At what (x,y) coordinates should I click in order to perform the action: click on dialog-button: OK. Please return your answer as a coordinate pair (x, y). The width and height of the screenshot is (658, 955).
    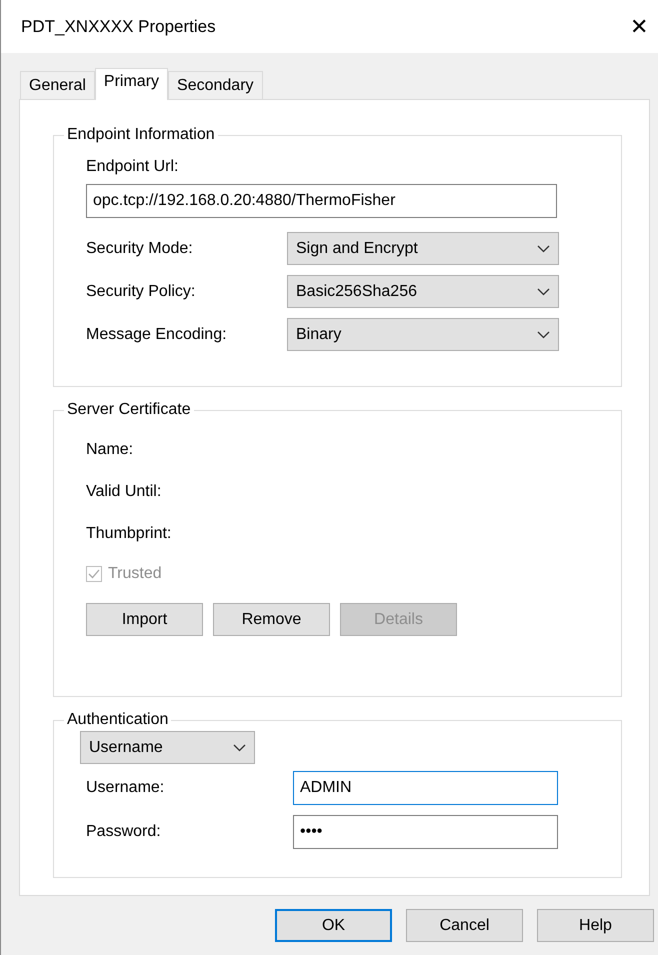
    Looking at the image, I should click on (333, 925).